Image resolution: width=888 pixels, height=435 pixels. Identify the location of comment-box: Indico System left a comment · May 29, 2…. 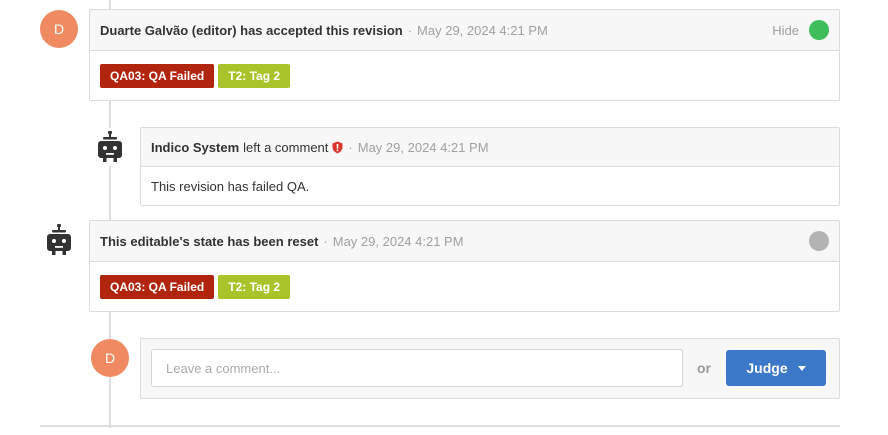
(490, 166).